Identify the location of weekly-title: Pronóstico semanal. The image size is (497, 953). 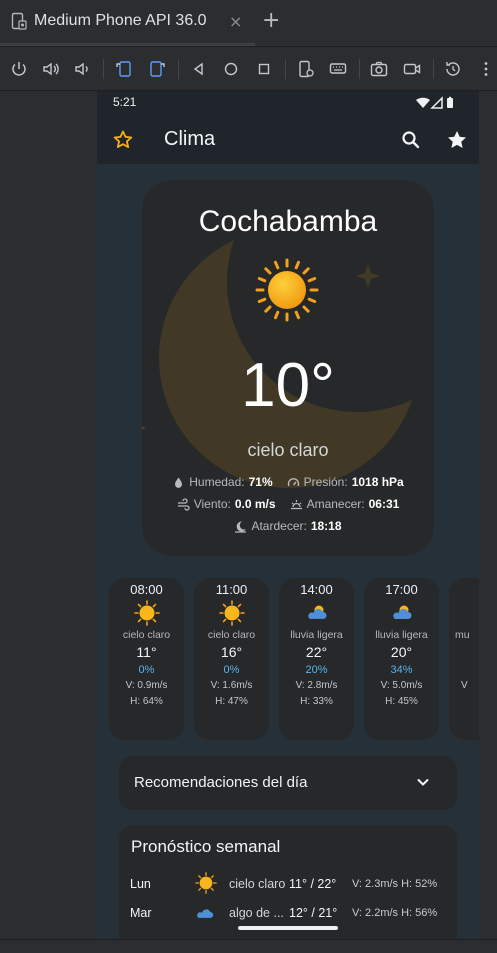
(206, 846).